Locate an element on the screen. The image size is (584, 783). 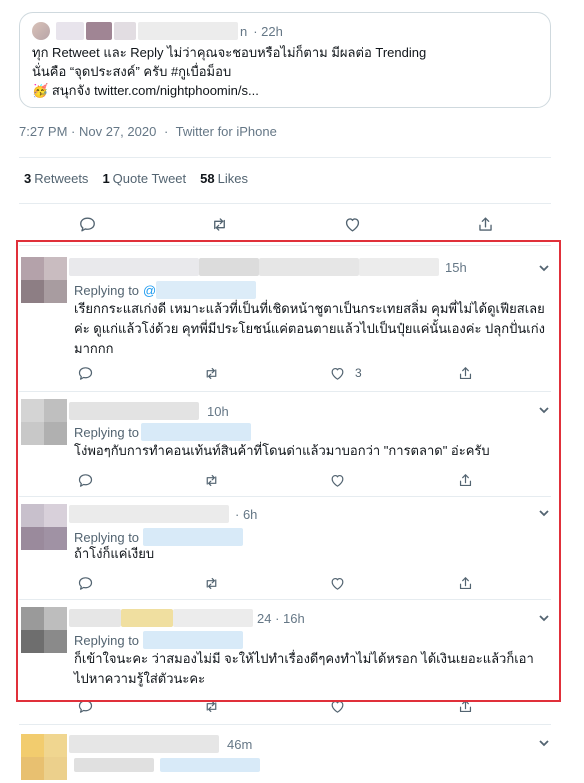
party-emoji-icon: 🥳 is located at coordinates (40, 90).